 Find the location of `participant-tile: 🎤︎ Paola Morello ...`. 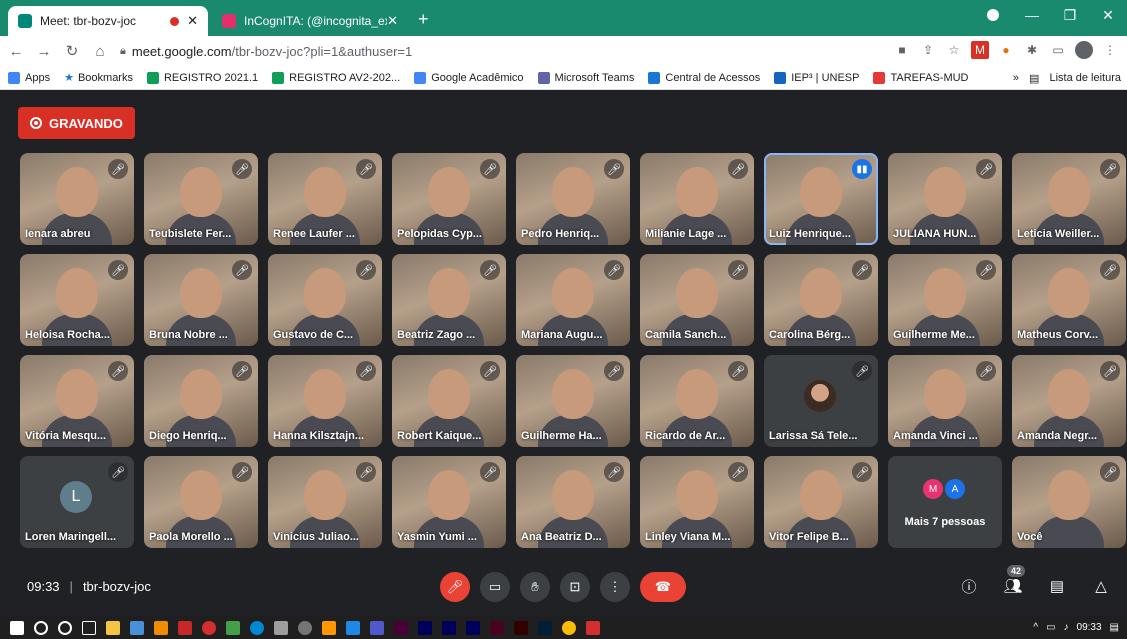

participant-tile: 🎤︎ Paola Morello ... is located at coordinates (201, 502).